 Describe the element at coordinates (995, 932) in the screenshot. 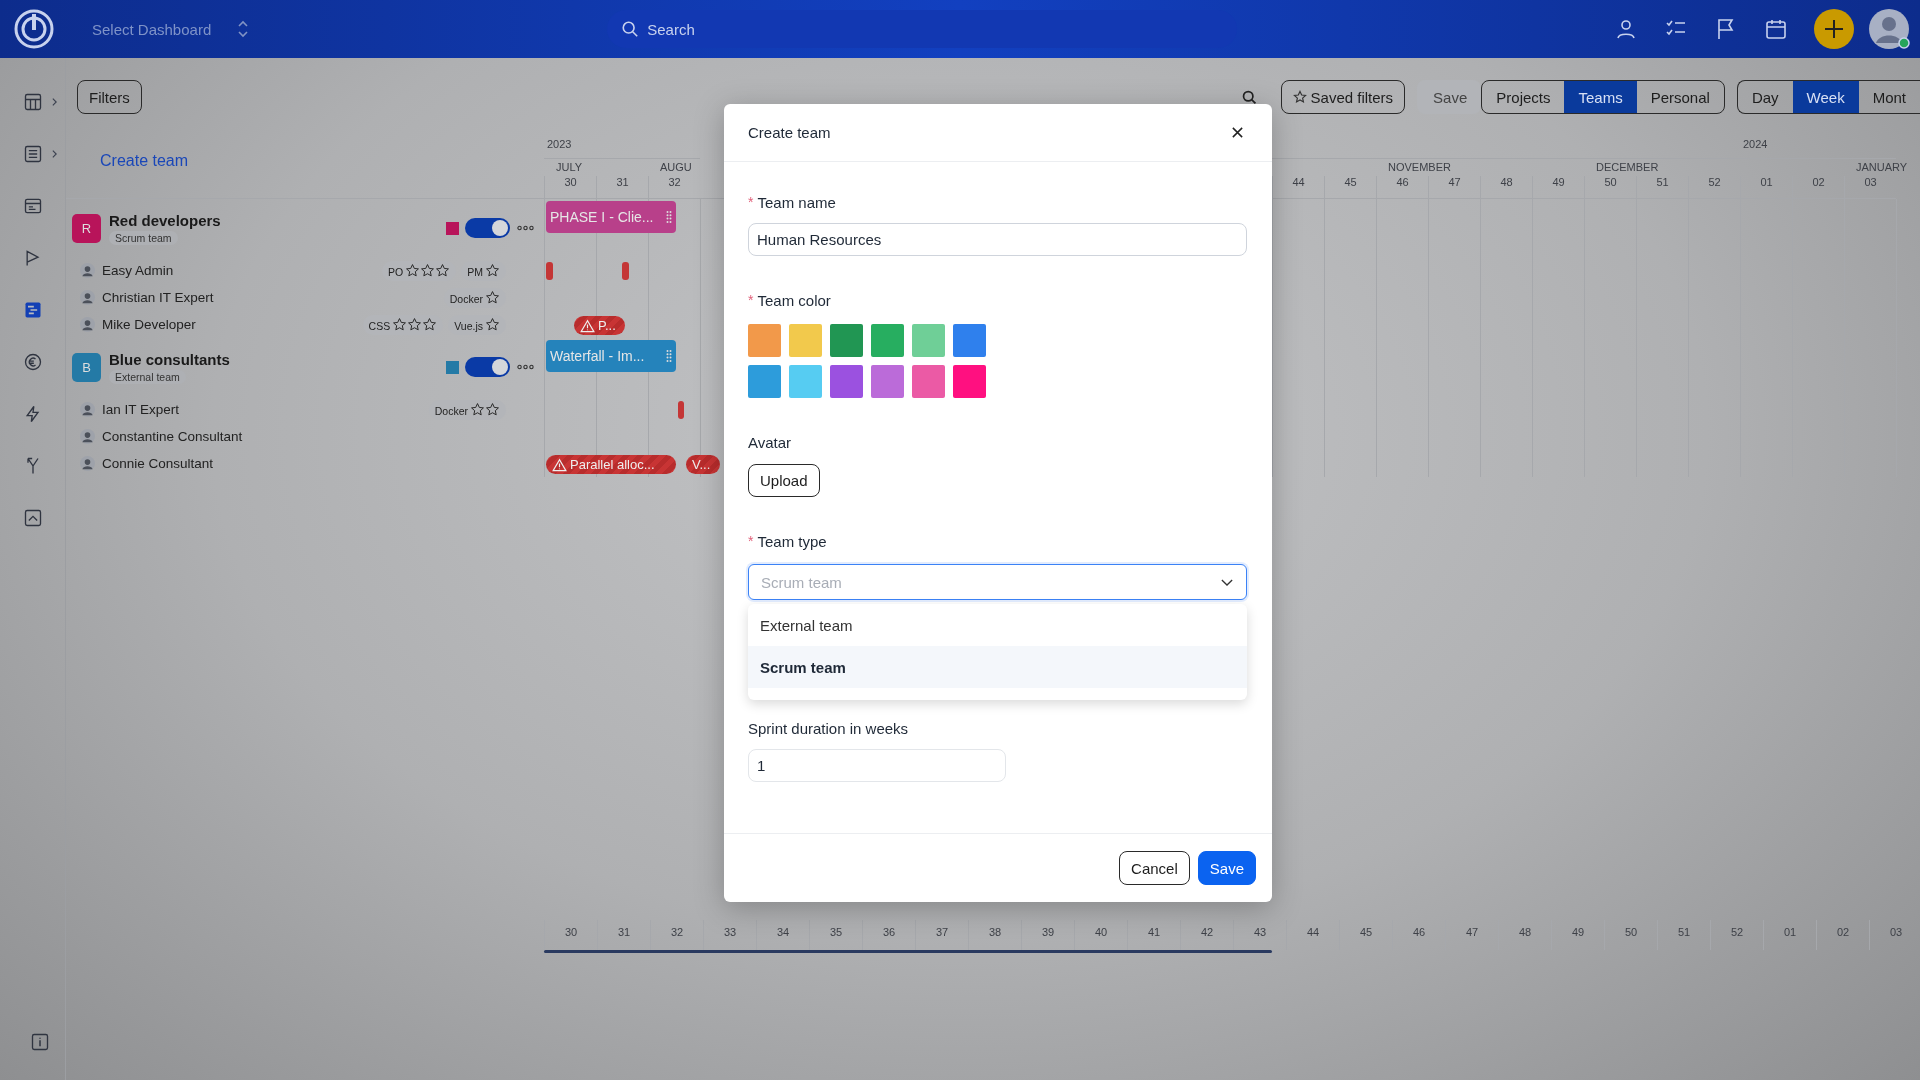

I see `week-label: 38` at that location.